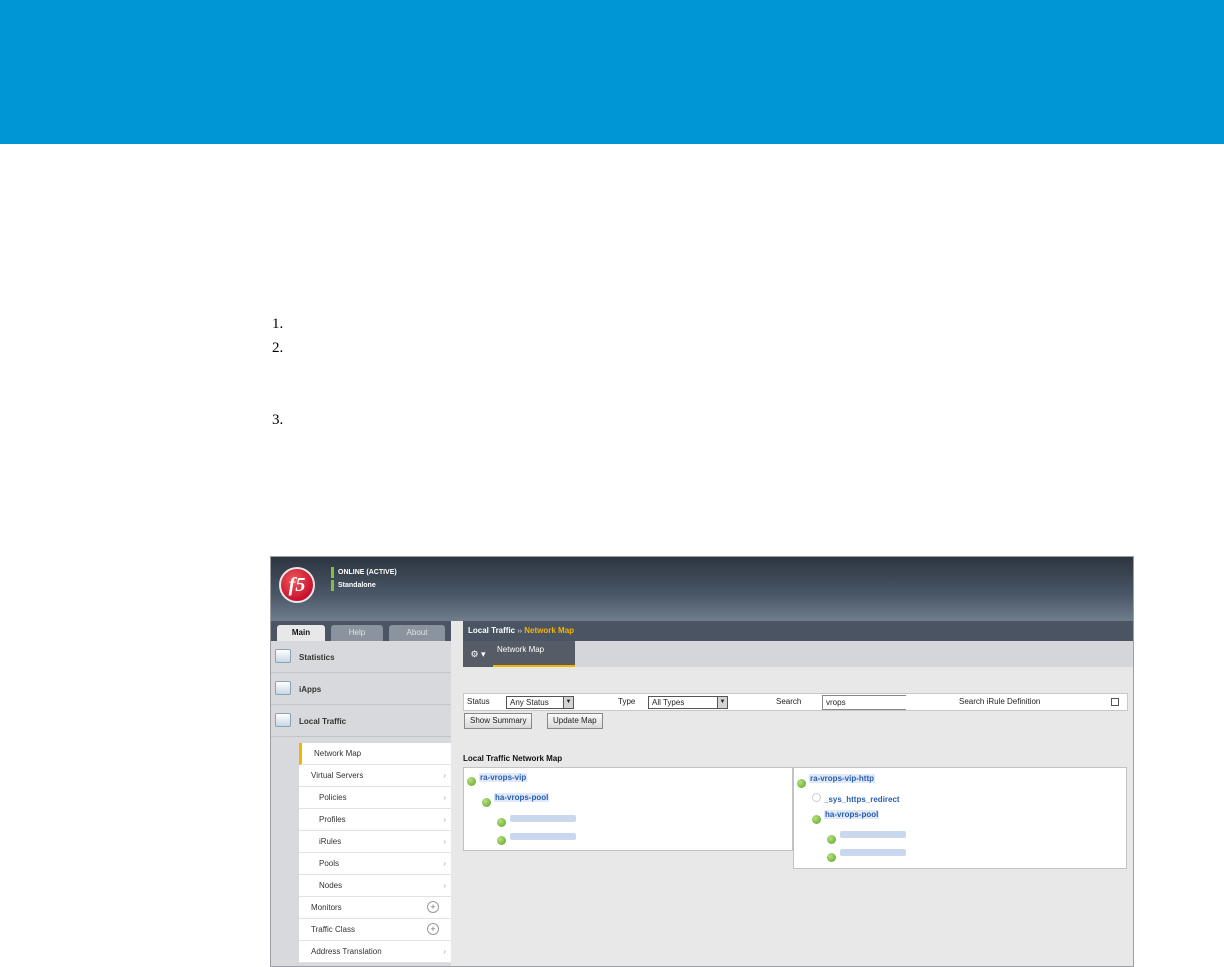  What do you see at coordinates (612, 72) in the screenshot?
I see `header-banner` at bounding box center [612, 72].